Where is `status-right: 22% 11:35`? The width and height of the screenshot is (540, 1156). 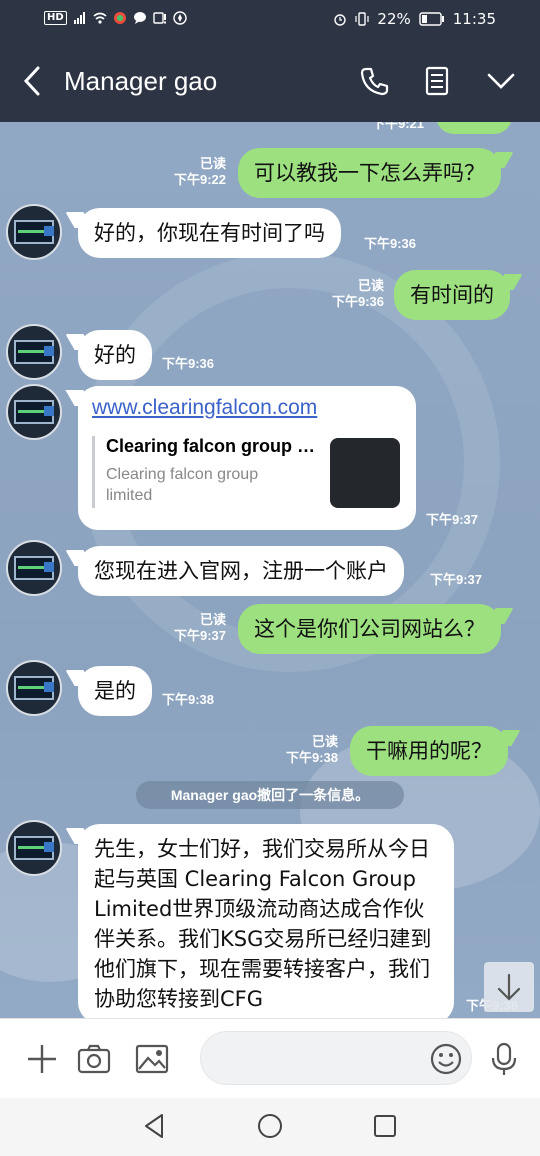 status-right: 22% 11:35 is located at coordinates (414, 19).